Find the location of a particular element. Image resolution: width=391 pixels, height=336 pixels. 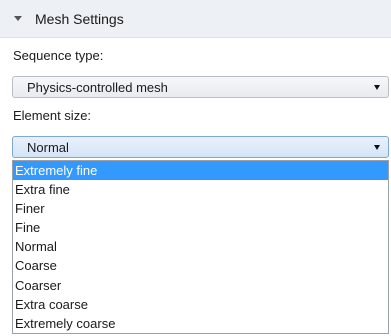

option-coarse: Coarse is located at coordinates (200, 265).